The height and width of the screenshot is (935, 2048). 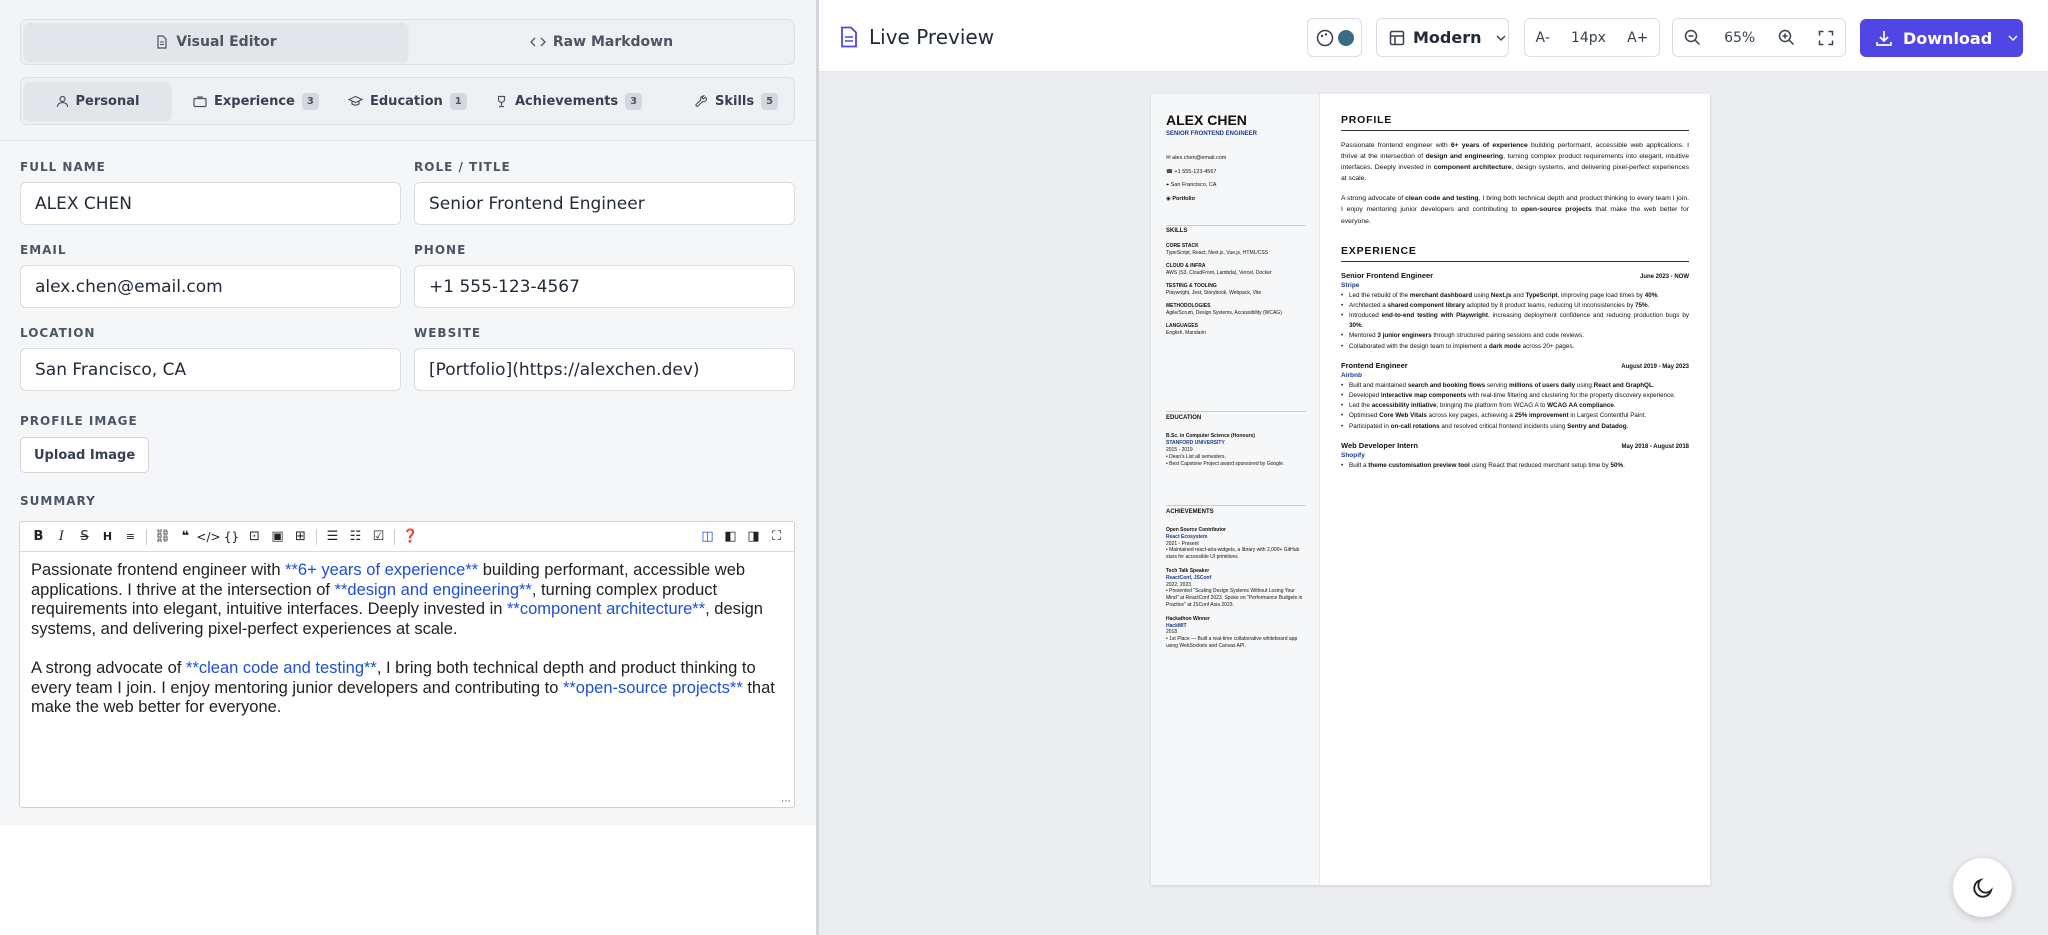 I want to click on link-icon: ⛓, so click(x=162, y=537).